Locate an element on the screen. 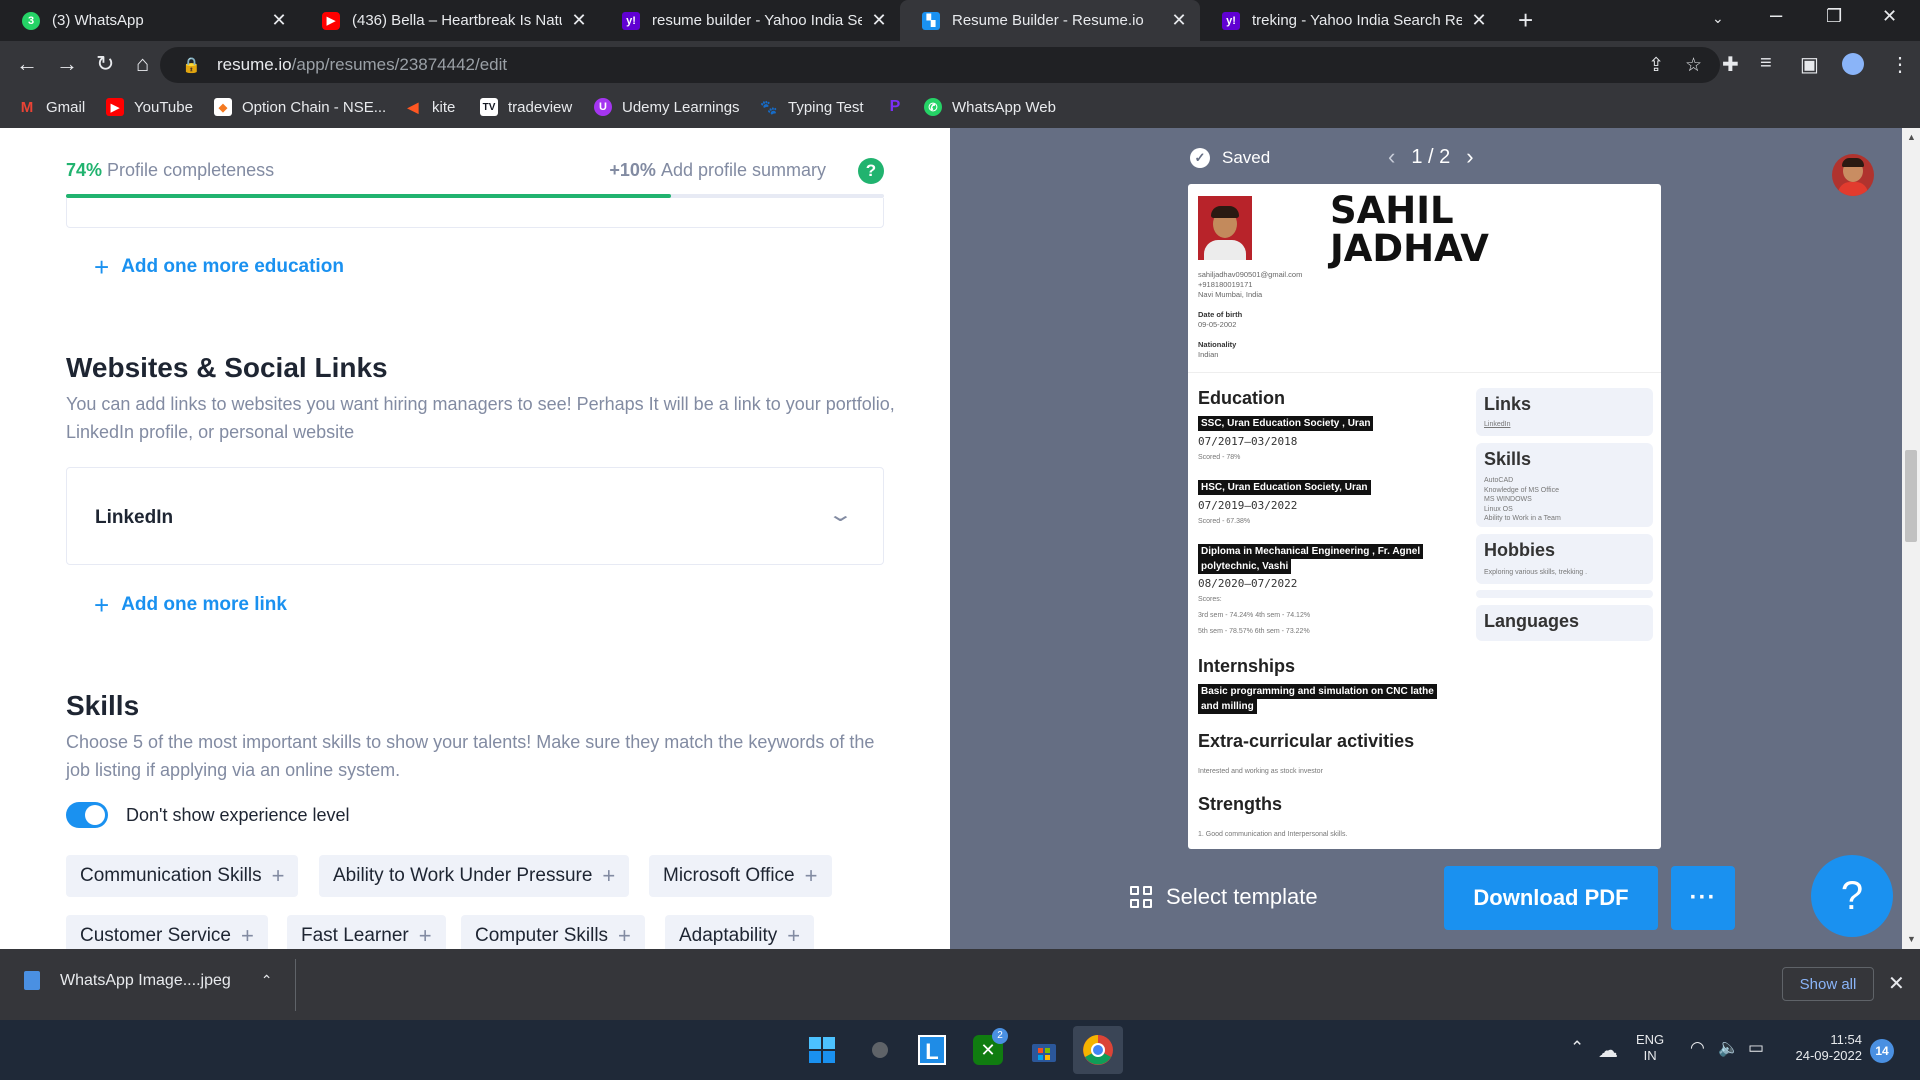 Image resolution: width=1920 pixels, height=1080 pixels. resume-links-heading: Links is located at coordinates (1508, 404).